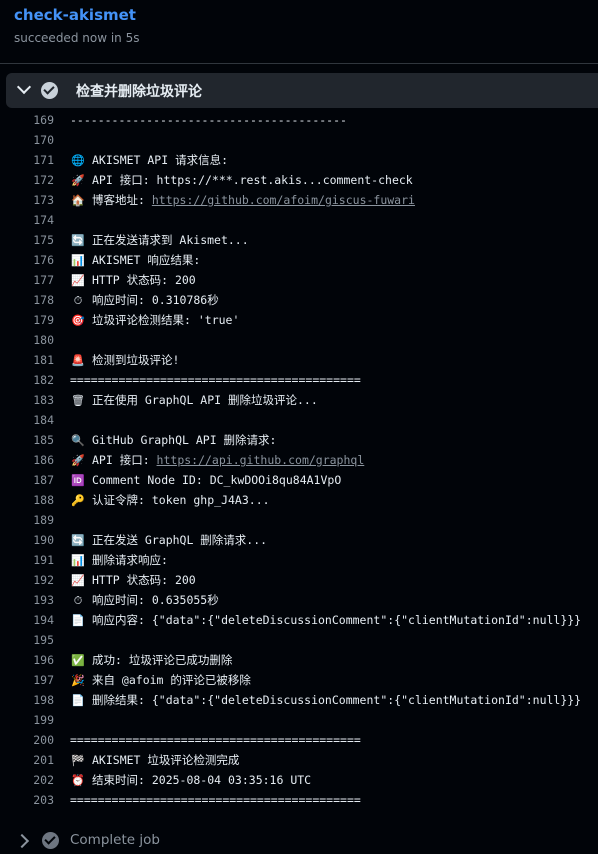 The image size is (598, 854). Describe the element at coordinates (130, 560) in the screenshot. I see `log-message: 删除请求响应:` at that location.